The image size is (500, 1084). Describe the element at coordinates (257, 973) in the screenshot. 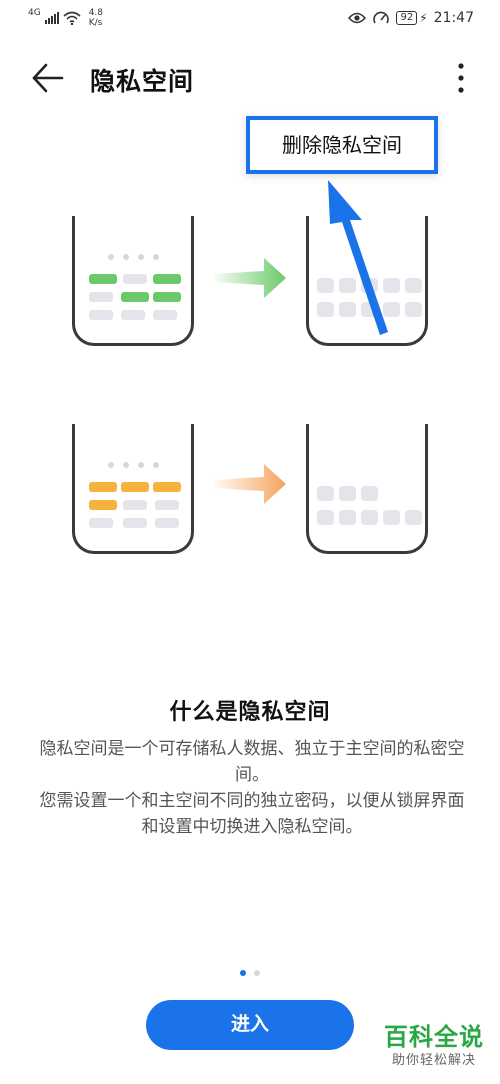

I see `page-indicator-dot` at that location.